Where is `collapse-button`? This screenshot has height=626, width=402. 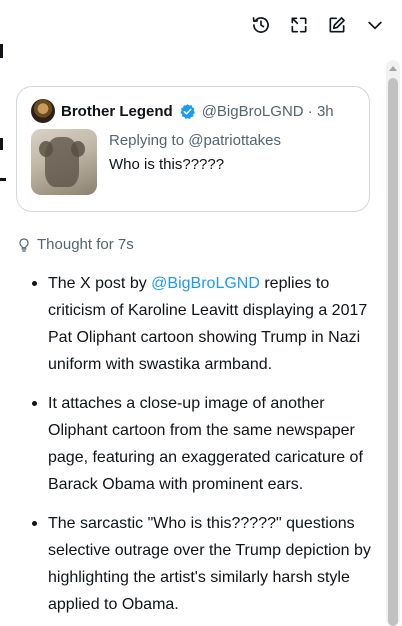
collapse-button is located at coordinates (375, 25).